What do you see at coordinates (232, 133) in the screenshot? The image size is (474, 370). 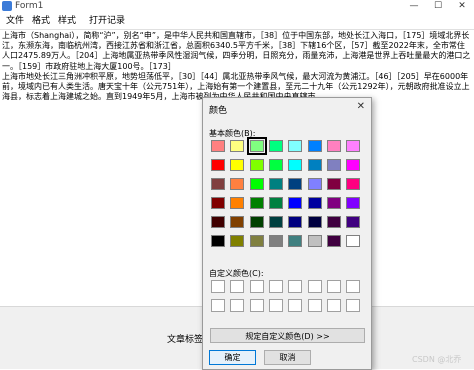 I see `basic-colors-label: 基本颜色(B):` at bounding box center [232, 133].